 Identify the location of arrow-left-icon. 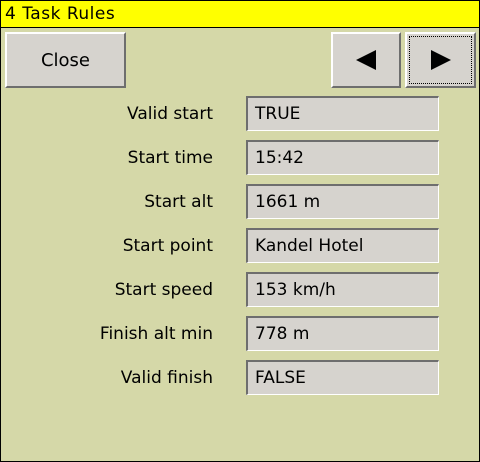
(366, 60).